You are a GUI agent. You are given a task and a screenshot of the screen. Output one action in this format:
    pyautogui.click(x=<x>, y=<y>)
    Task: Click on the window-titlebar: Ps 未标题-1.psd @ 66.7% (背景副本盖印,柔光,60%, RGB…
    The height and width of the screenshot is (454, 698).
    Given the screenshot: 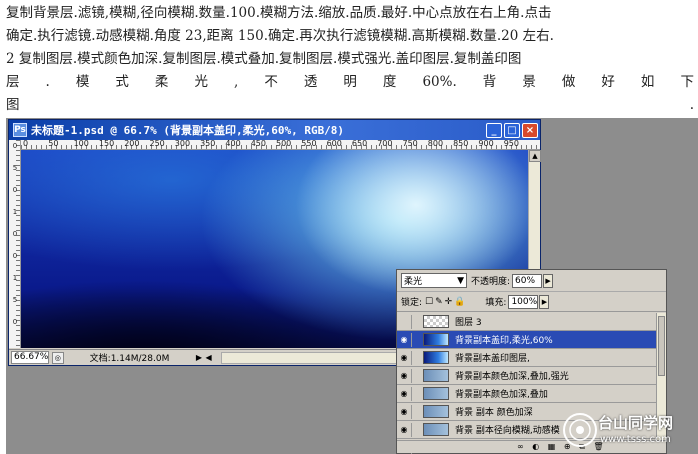 What is the action you would take?
    pyautogui.click(x=274, y=130)
    